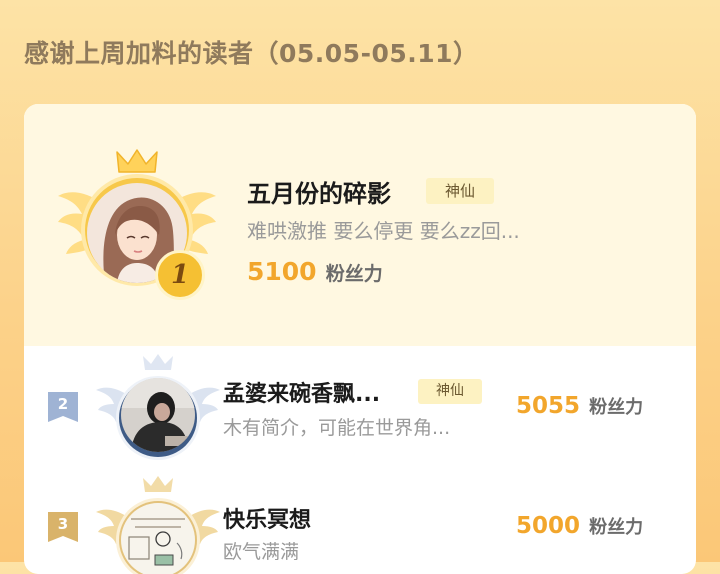 This screenshot has width=720, height=574. What do you see at coordinates (548, 406) in the screenshot?
I see `score-value: 5055` at bounding box center [548, 406].